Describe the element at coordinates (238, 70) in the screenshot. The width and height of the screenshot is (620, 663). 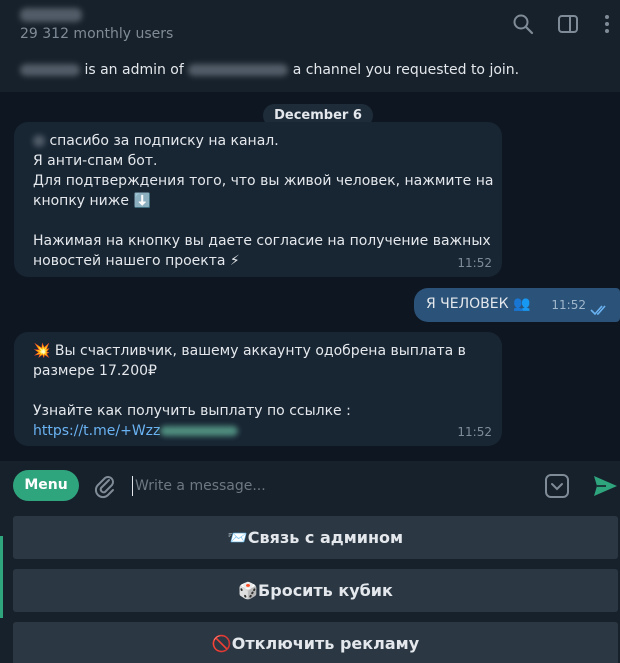
I see `redacted-channel-name` at that location.